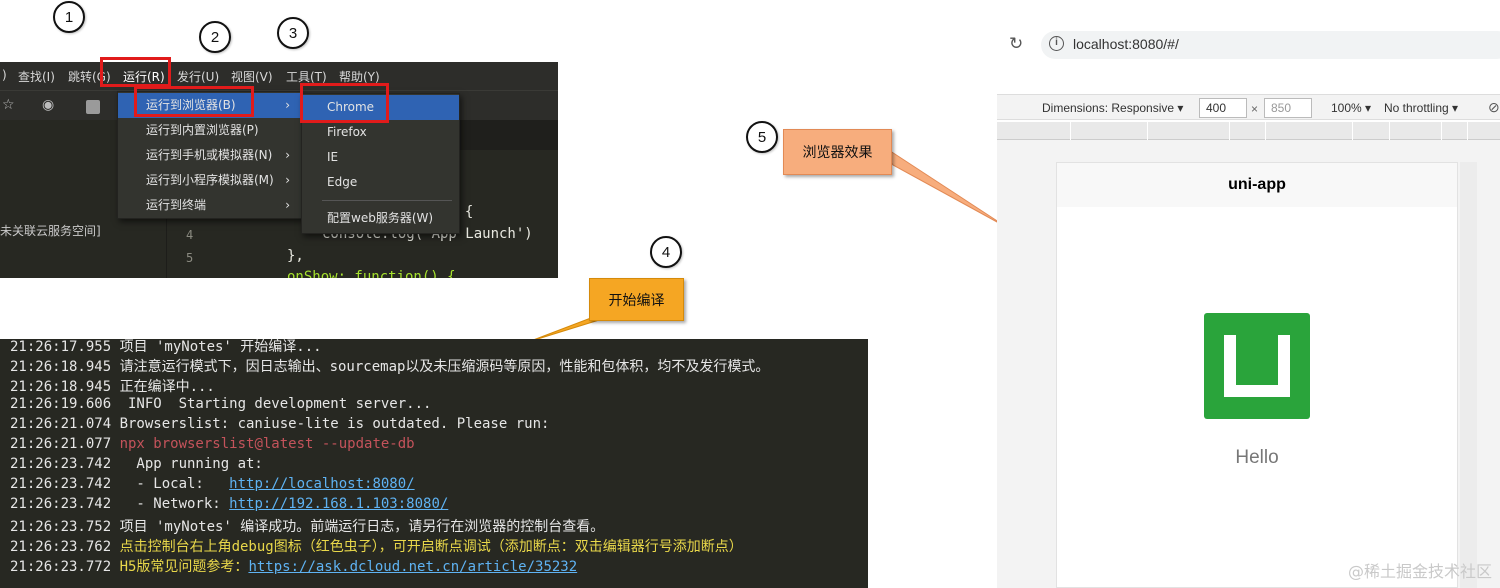  What do you see at coordinates (65, 444) in the screenshot?
I see `console-timestamp: 21:26:21.077` at bounding box center [65, 444].